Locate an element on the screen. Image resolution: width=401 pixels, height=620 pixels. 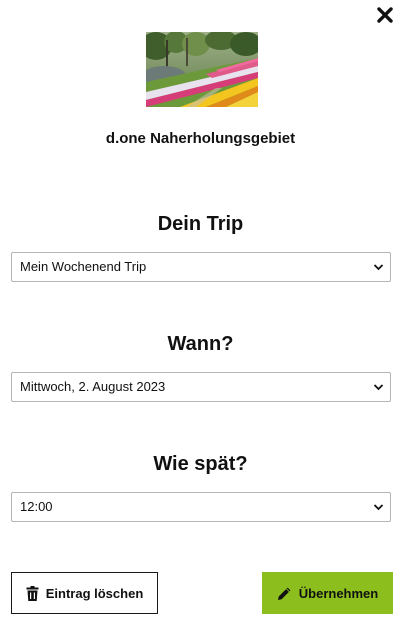
trip-title: Dein Trip is located at coordinates (200, 224).